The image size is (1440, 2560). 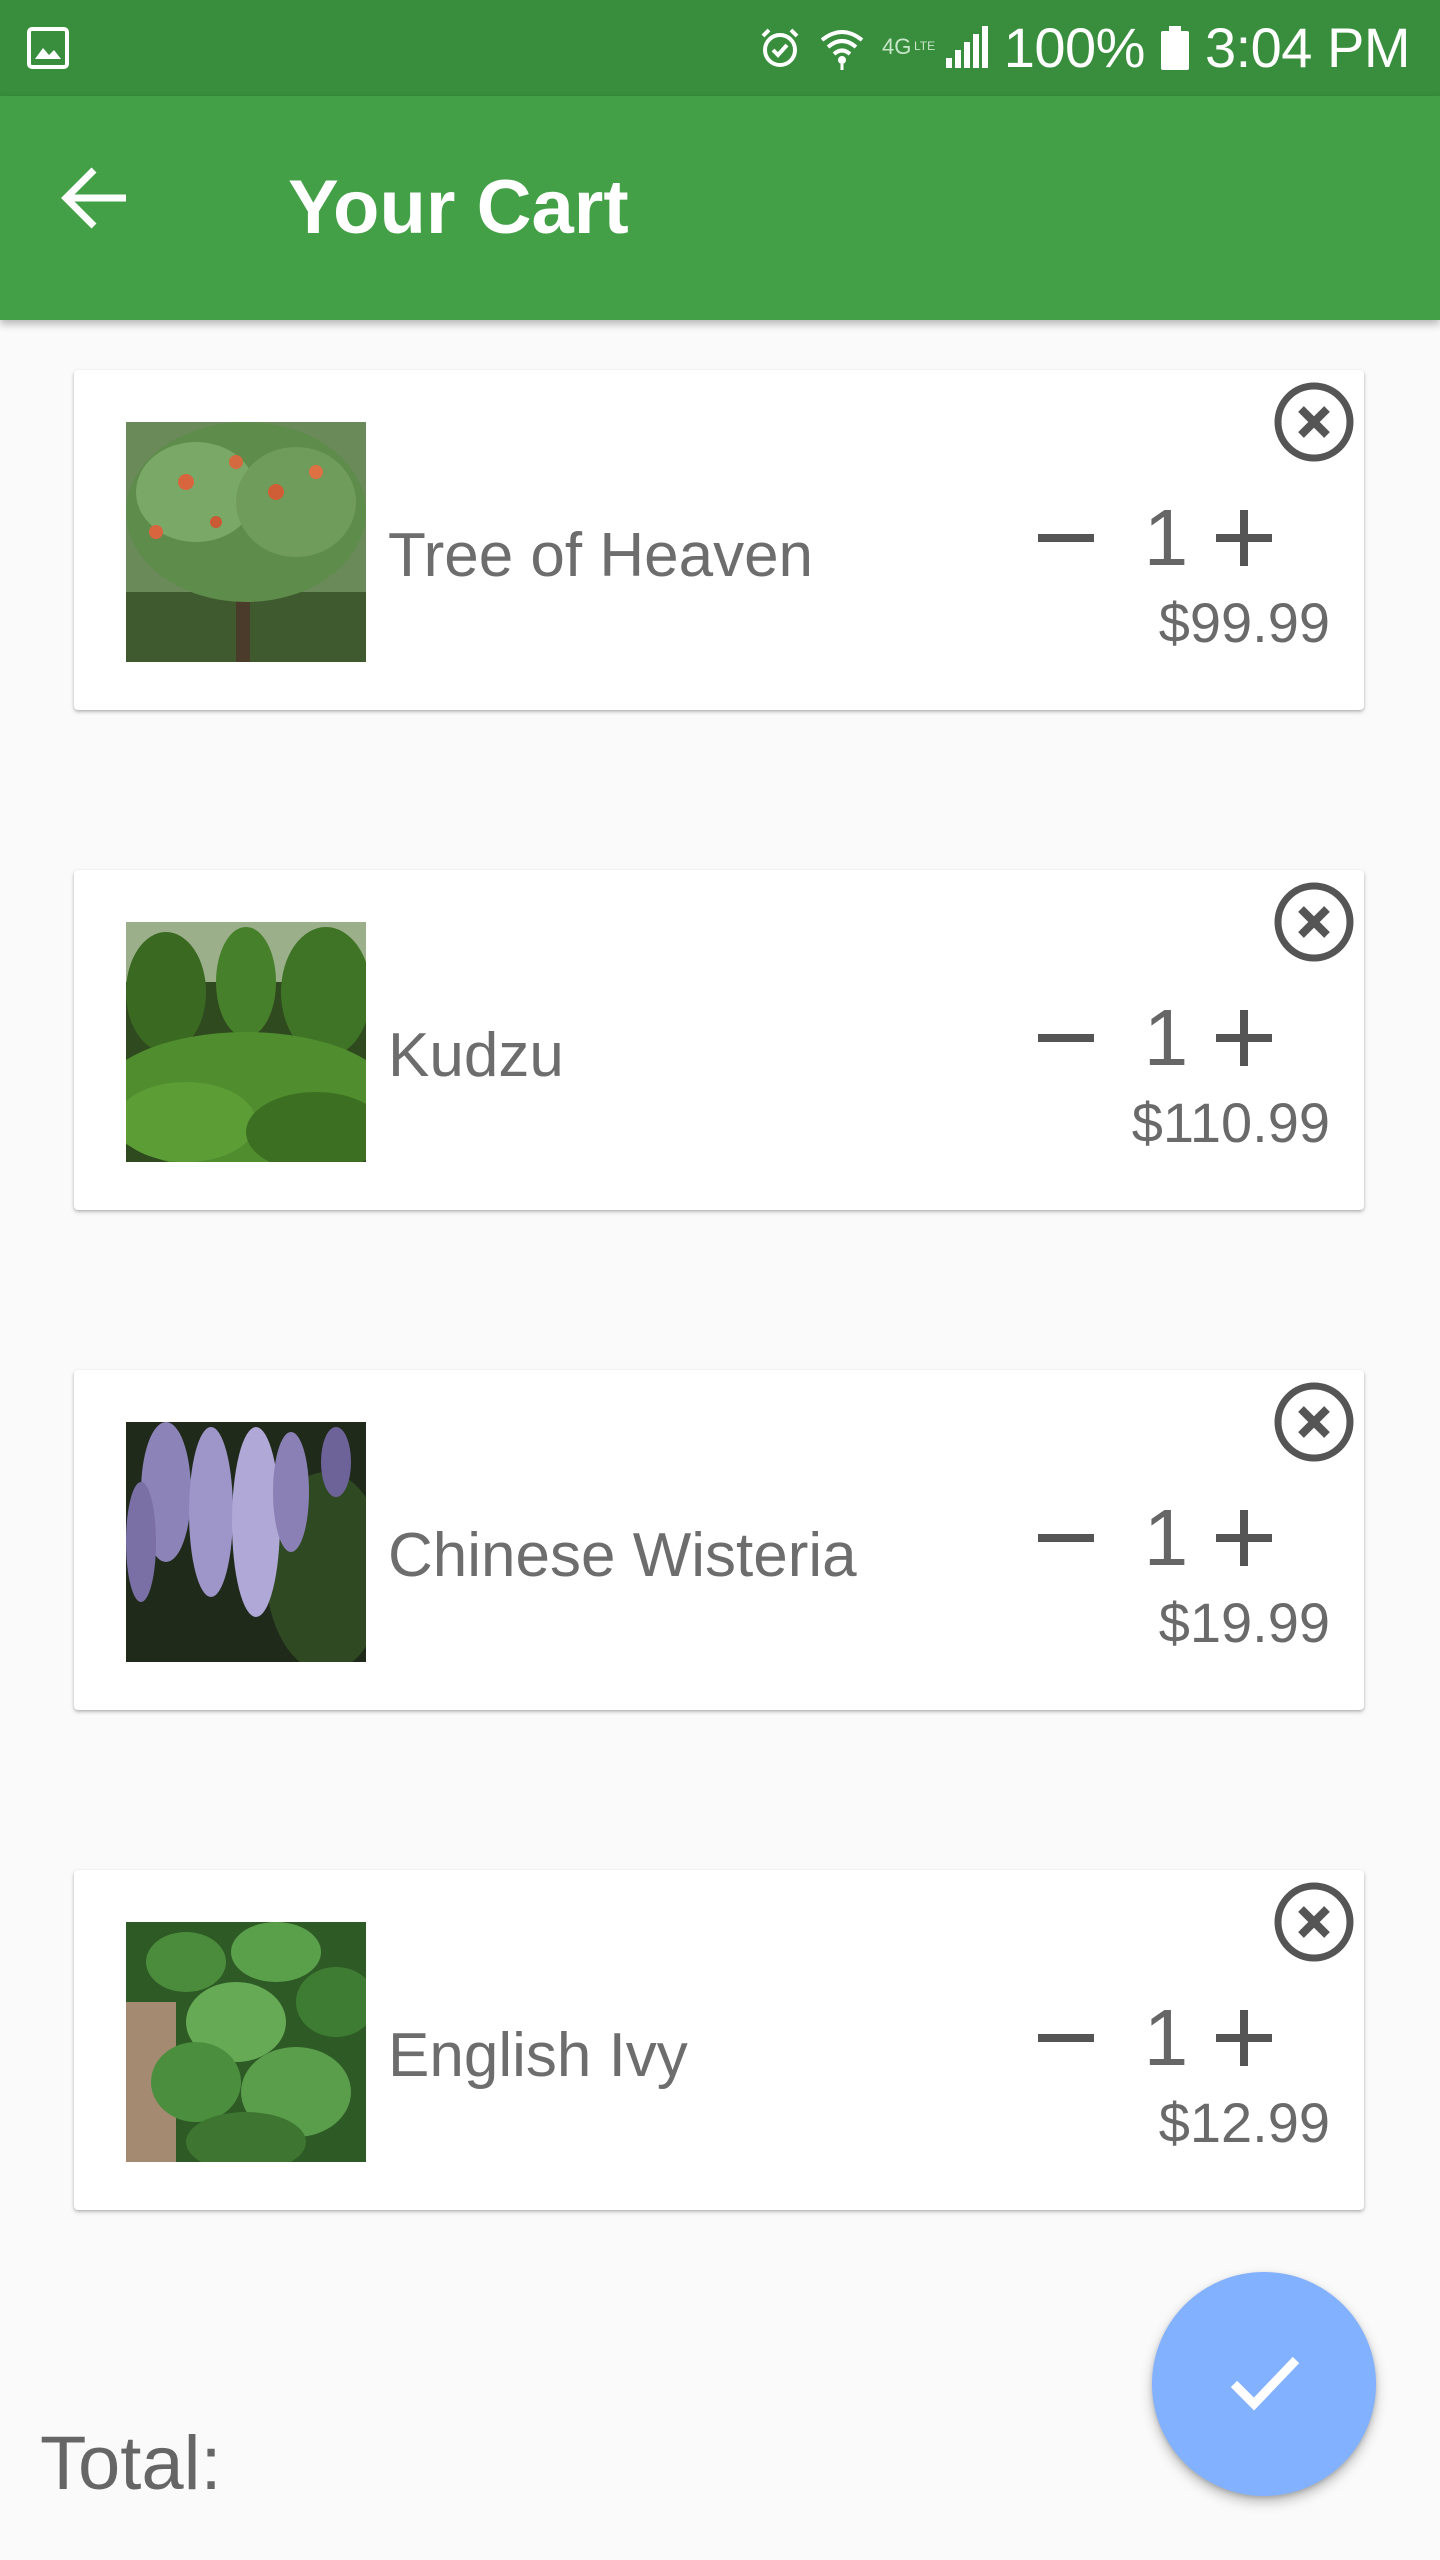 What do you see at coordinates (1307, 47) in the screenshot?
I see `status-time: 3:04 PM` at bounding box center [1307, 47].